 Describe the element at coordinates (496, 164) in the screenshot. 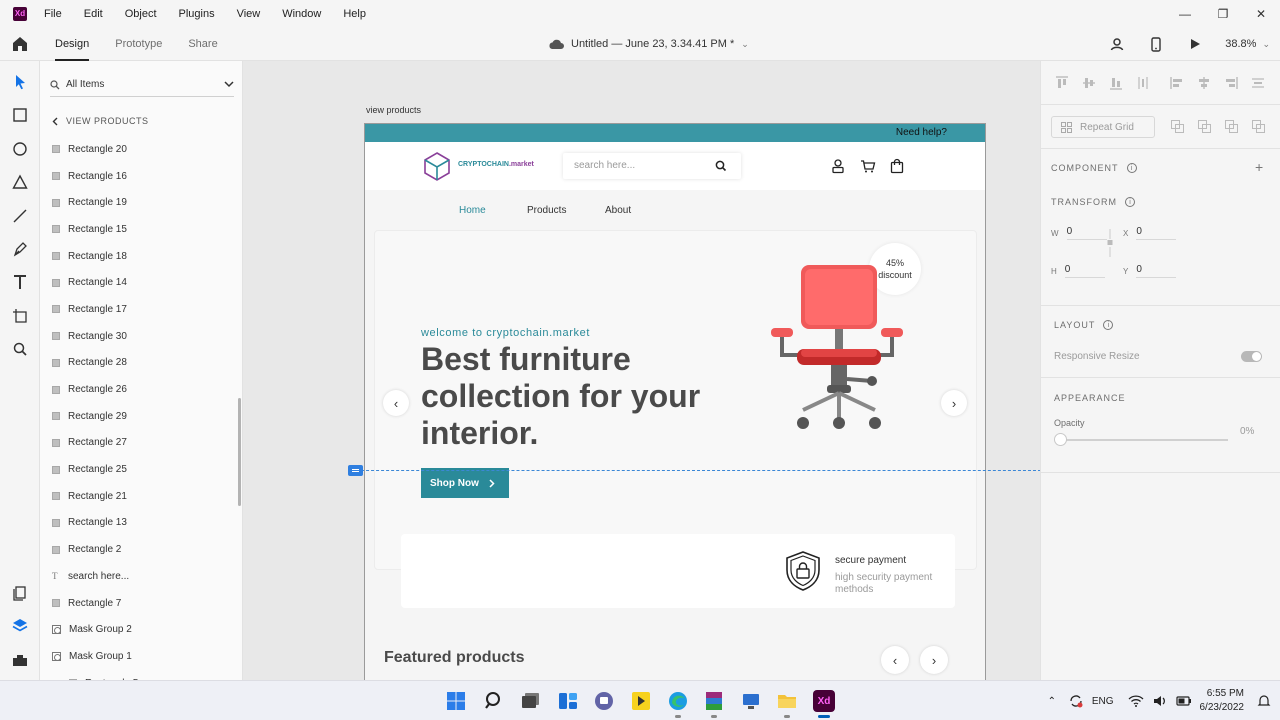

I see `site-logo-text: CRYPTOCHAIN.market` at that location.